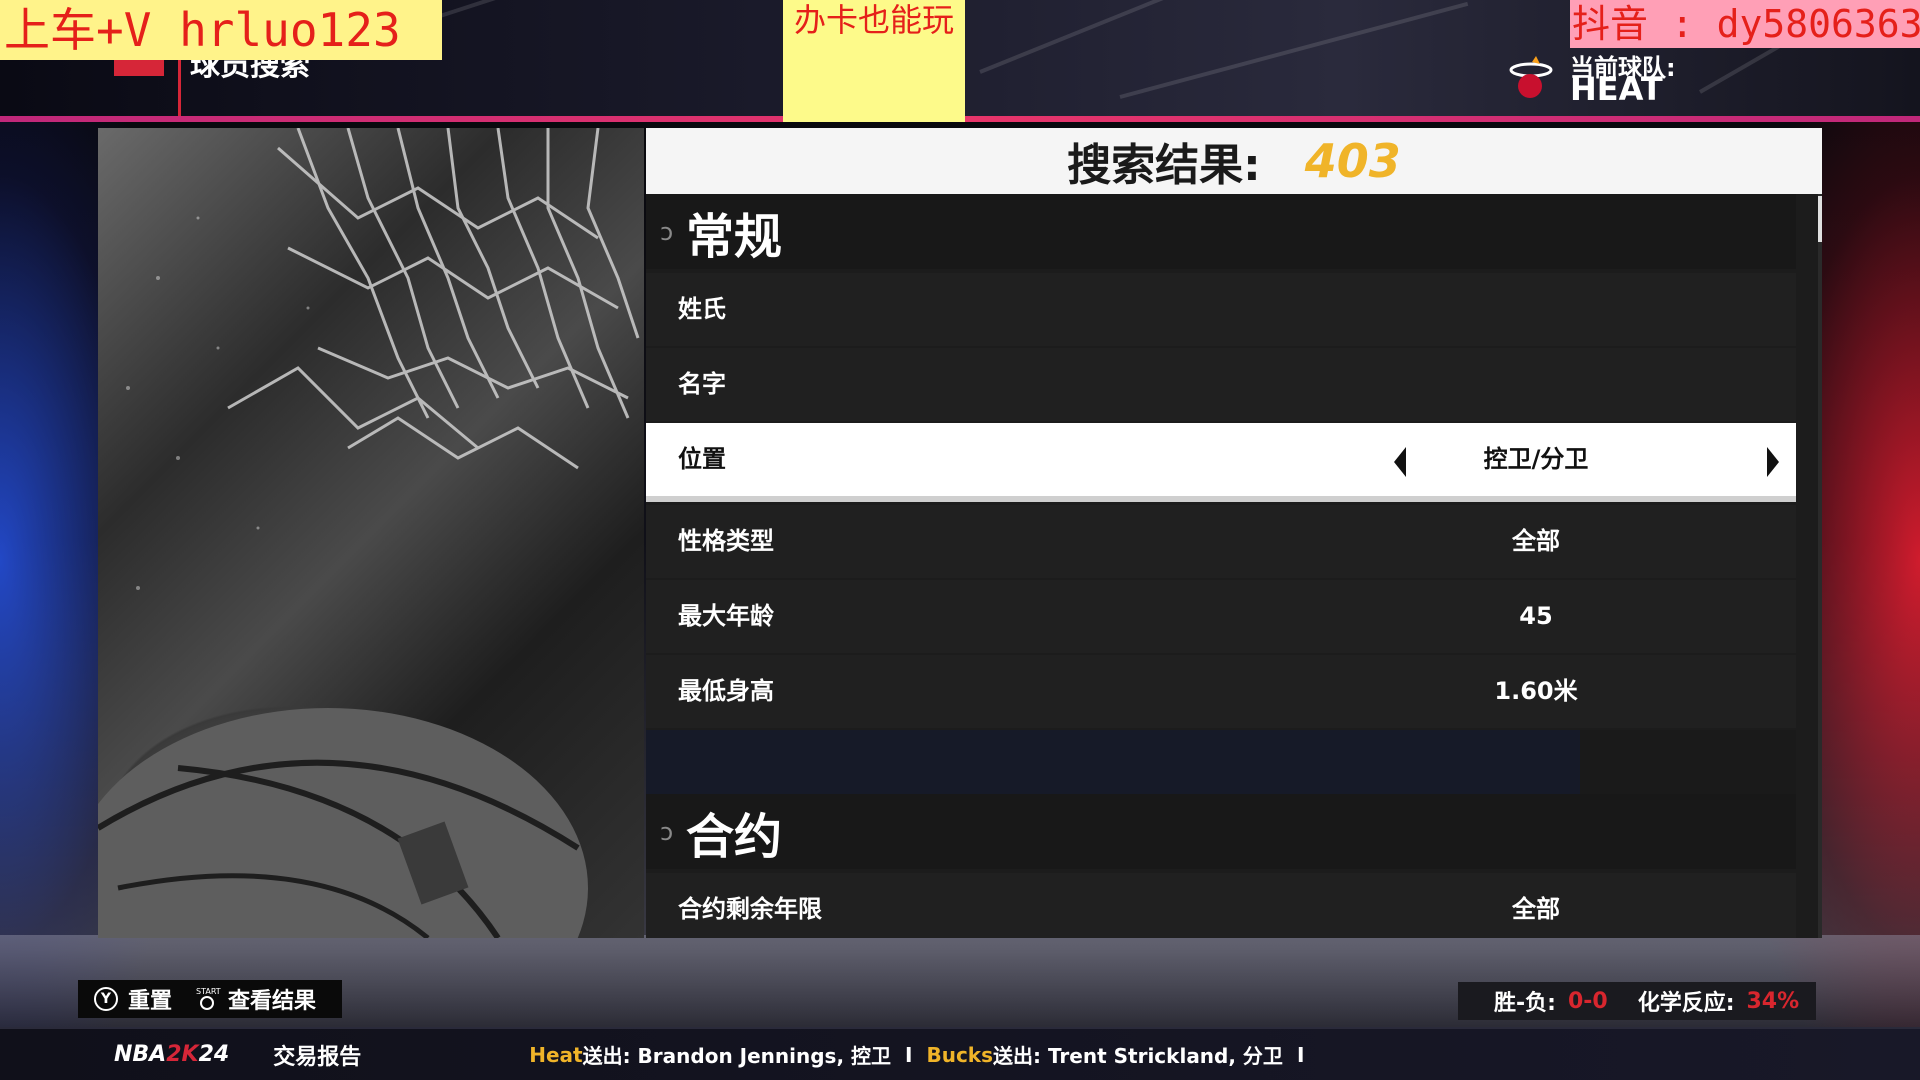 This screenshot has width=1920, height=1080. I want to click on empty-row, so click(1221, 766).